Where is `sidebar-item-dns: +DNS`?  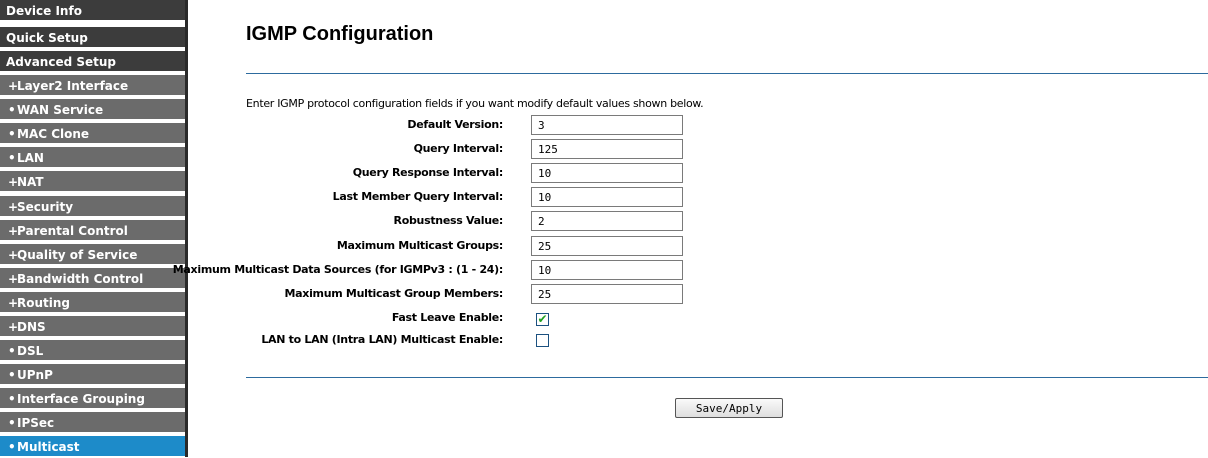 sidebar-item-dns: +DNS is located at coordinates (92, 327).